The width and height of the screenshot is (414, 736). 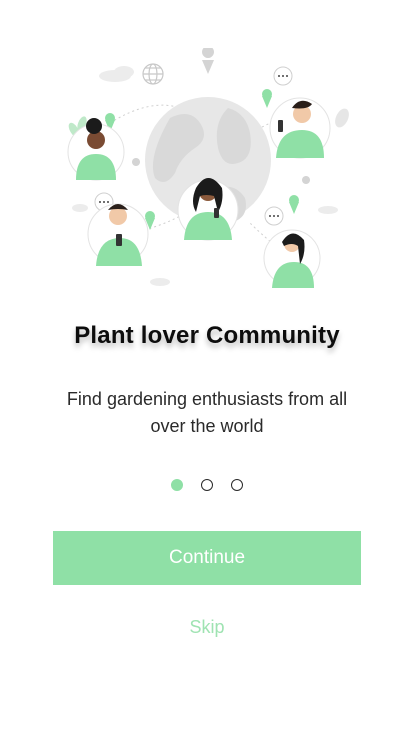 I want to click on continue-button: Continue, so click(x=207, y=558).